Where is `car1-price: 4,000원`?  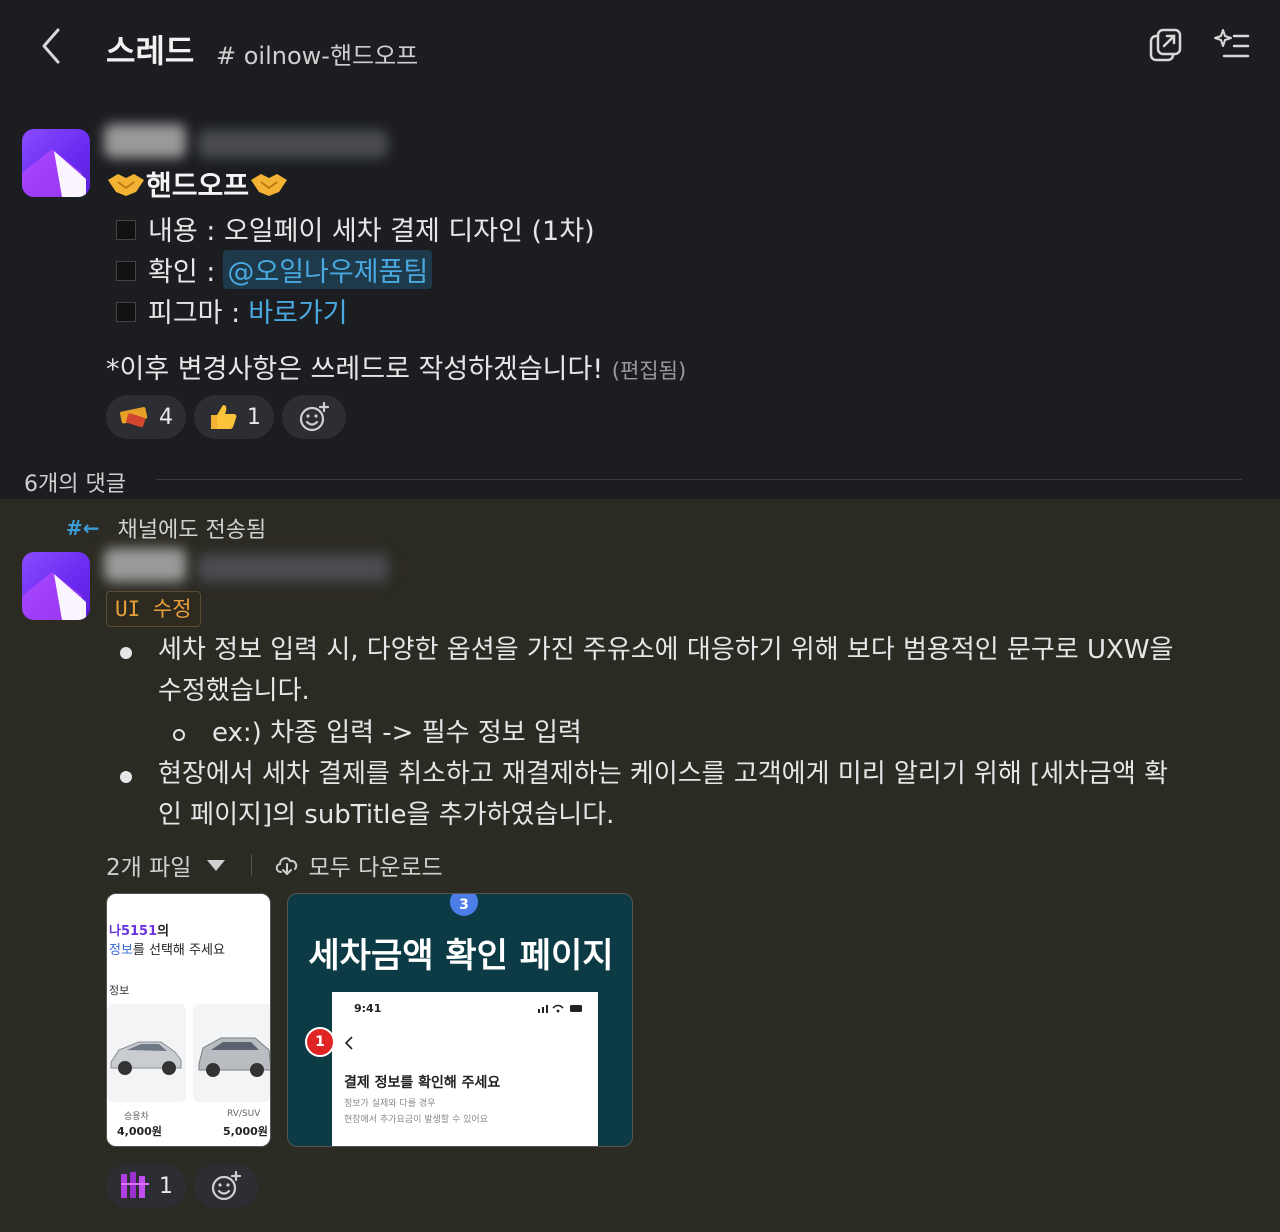
car1-price: 4,000원 is located at coordinates (139, 1131).